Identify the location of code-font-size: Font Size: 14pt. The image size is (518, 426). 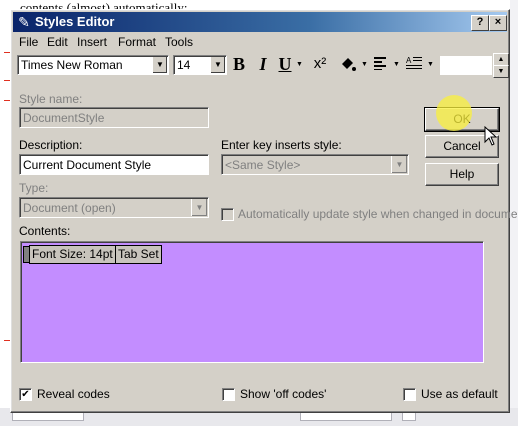
(72, 254).